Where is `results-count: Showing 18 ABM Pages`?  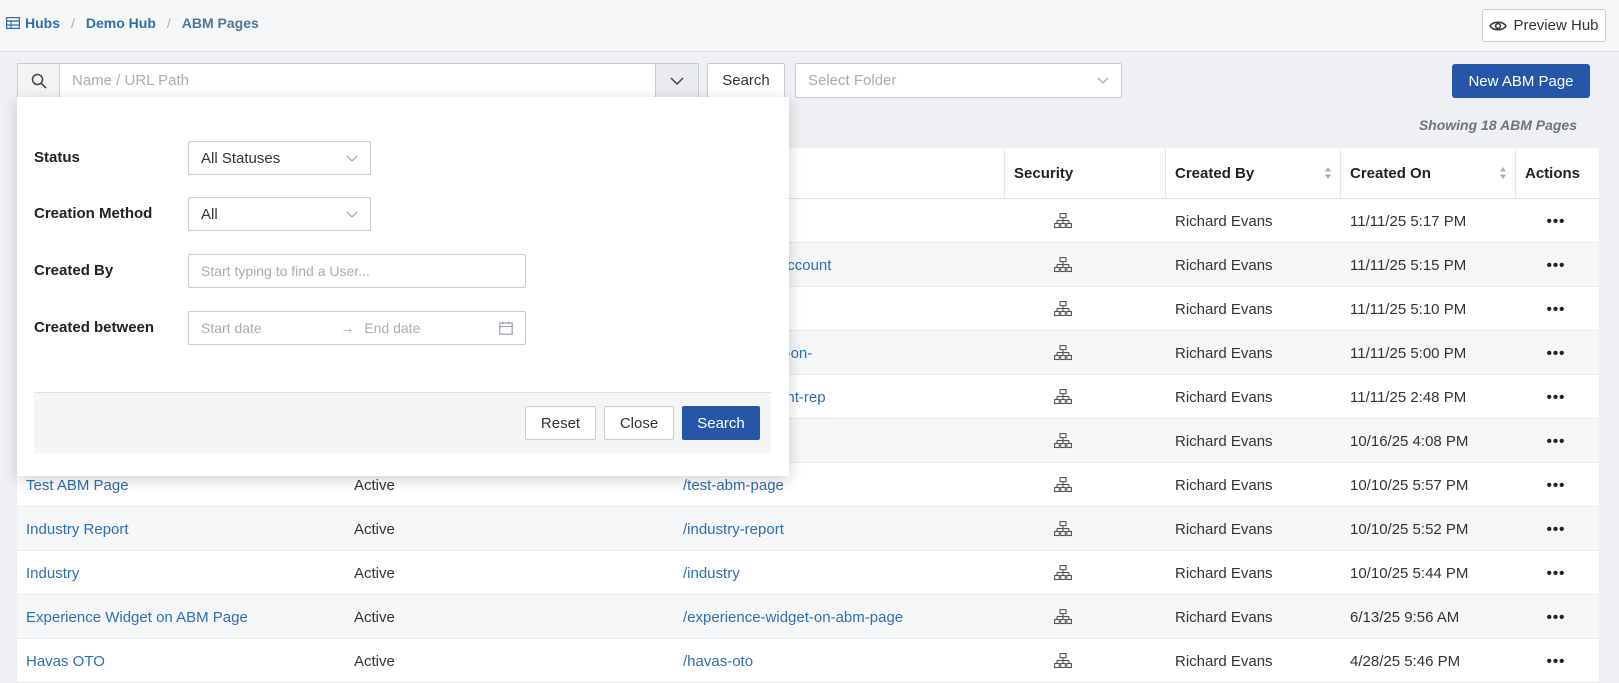
results-count: Showing 18 ABM Pages is located at coordinates (1497, 125).